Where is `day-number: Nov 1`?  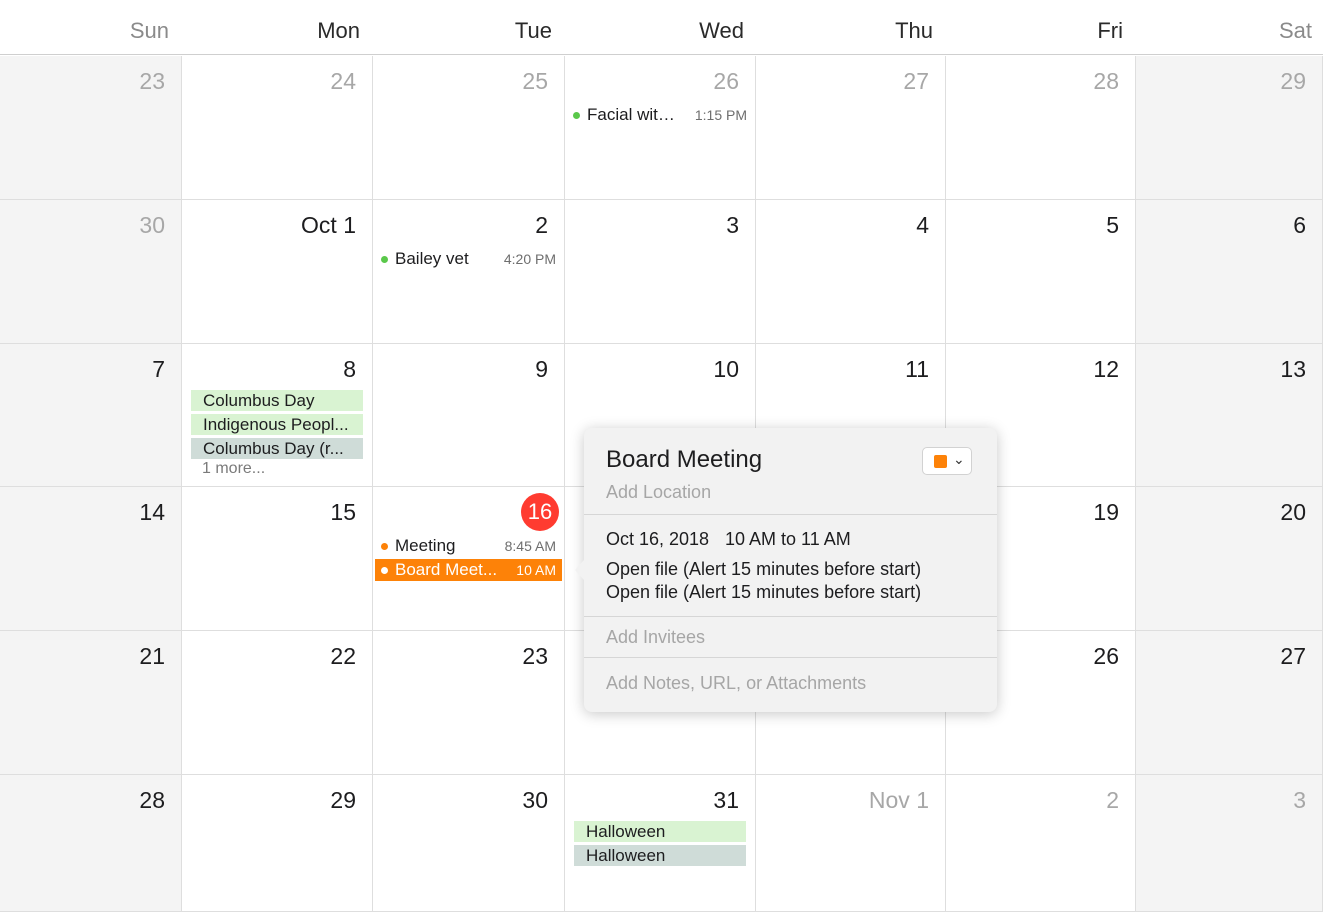 day-number: Nov 1 is located at coordinates (898, 800).